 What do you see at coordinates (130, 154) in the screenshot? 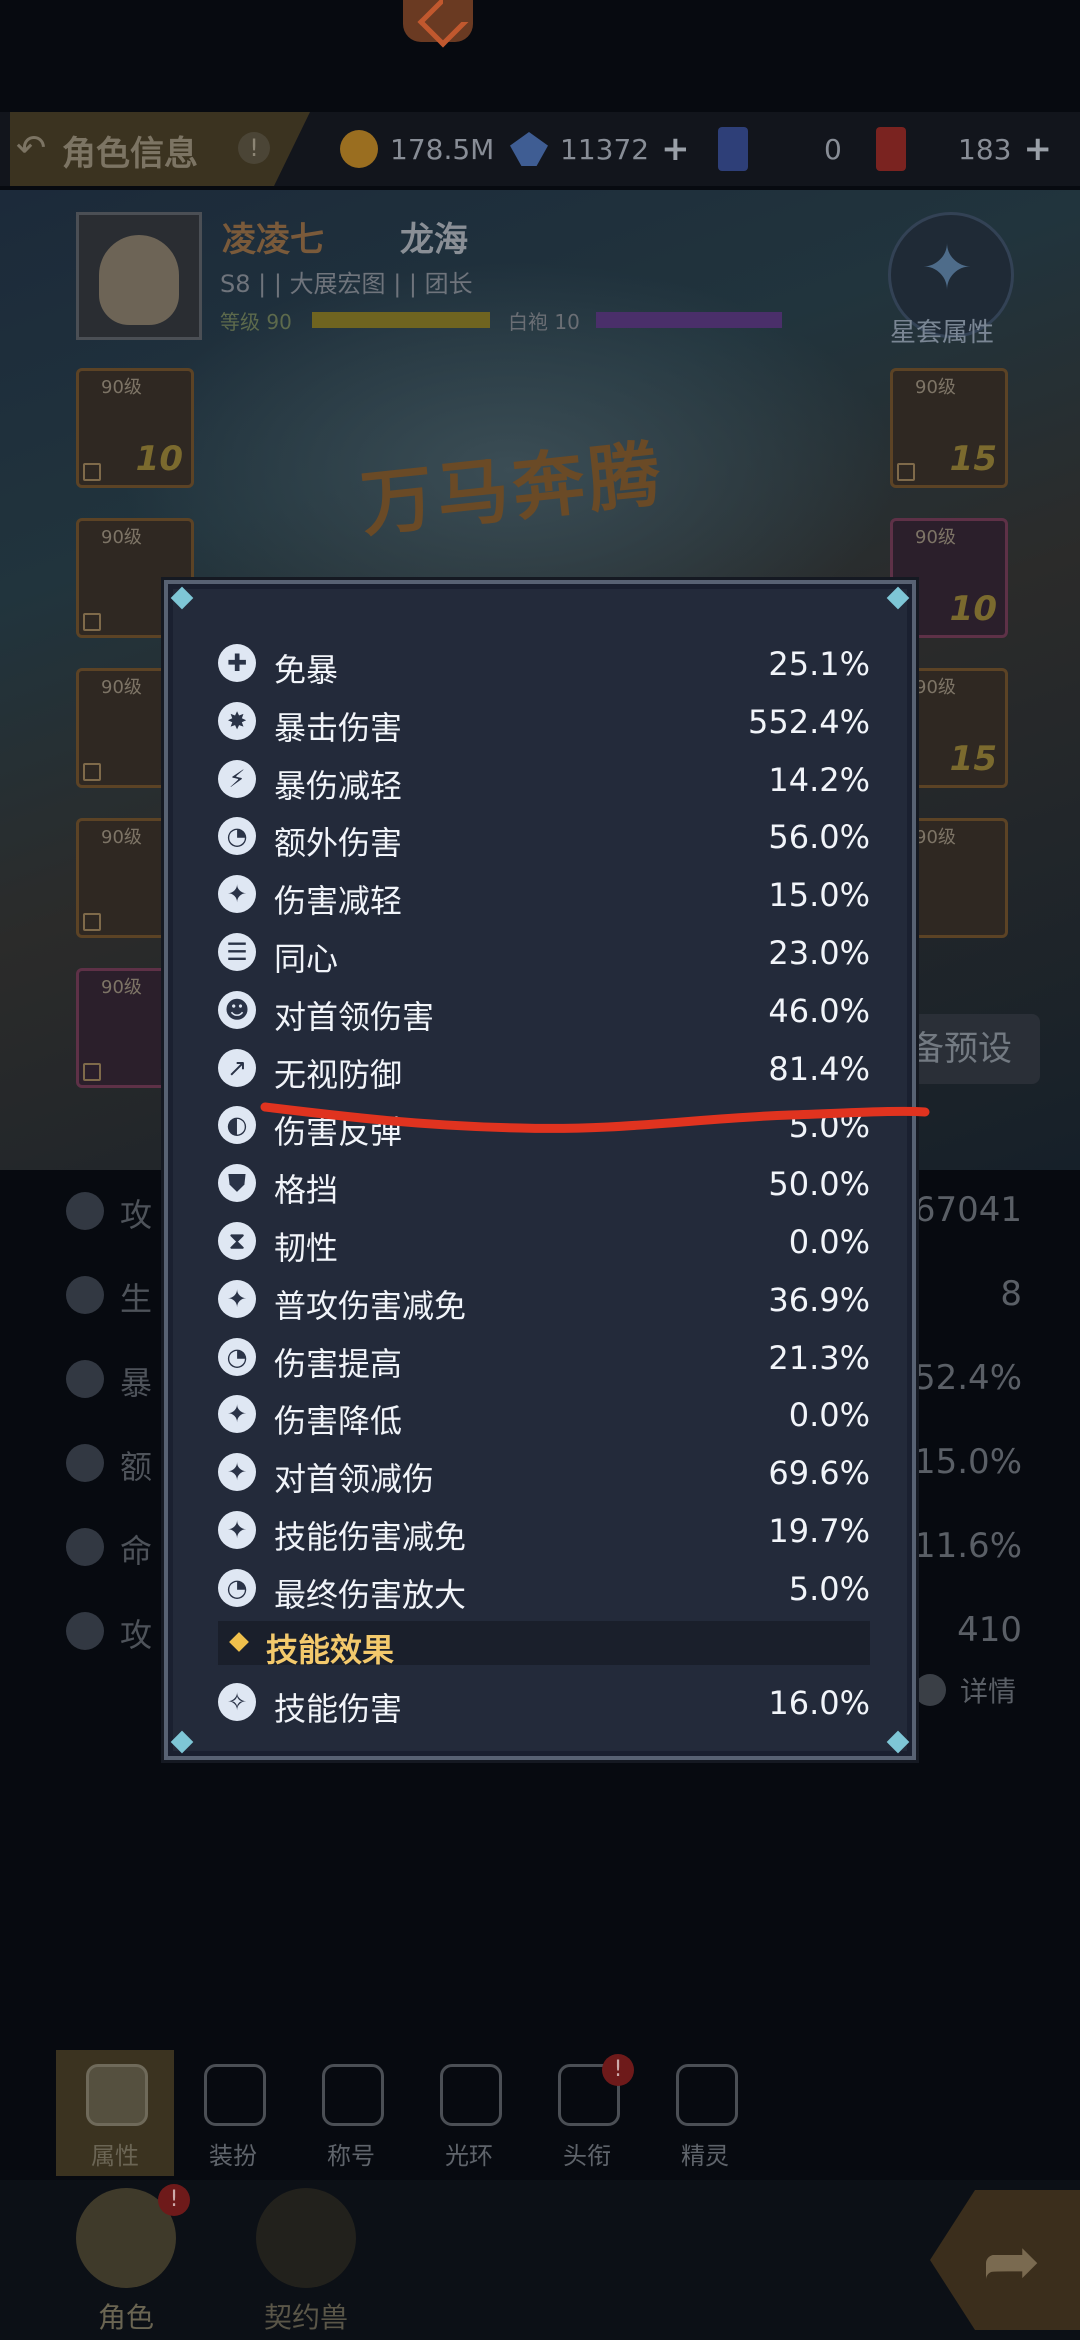
I see `page-title: 角色信息` at bounding box center [130, 154].